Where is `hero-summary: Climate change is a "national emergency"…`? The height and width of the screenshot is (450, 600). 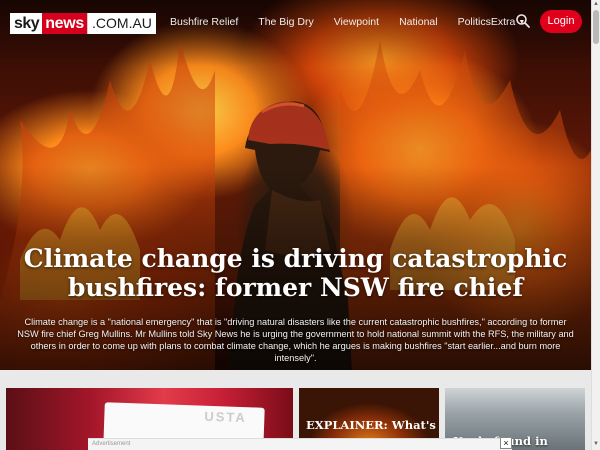
hero-summary: Climate change is a "national emergency"… is located at coordinates (295, 340).